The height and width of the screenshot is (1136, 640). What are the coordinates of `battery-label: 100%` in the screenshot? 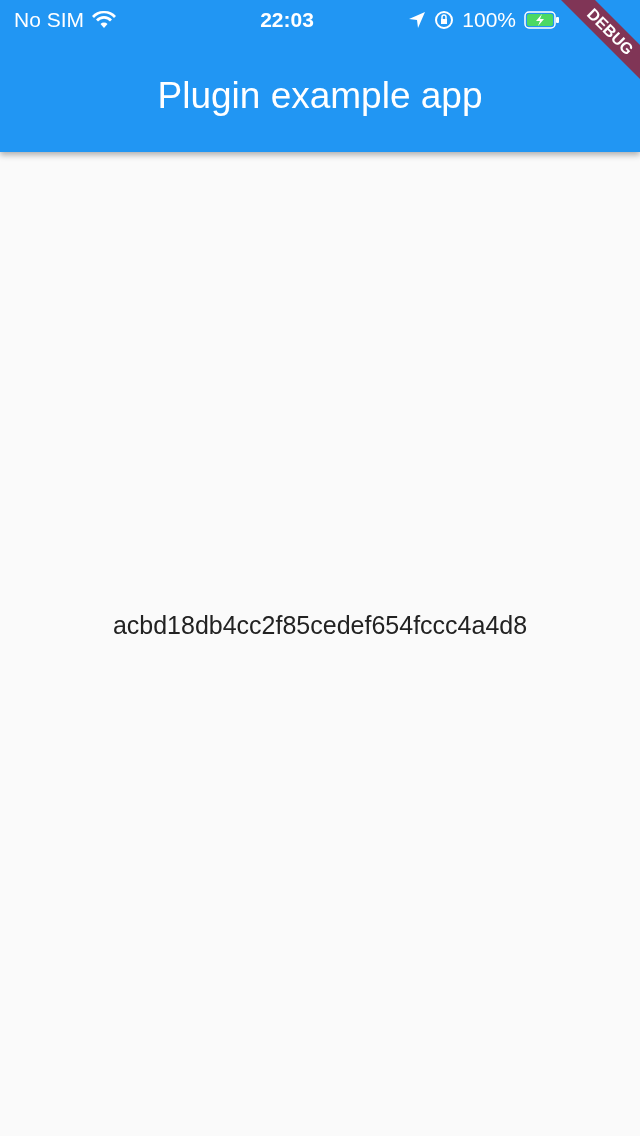 It's located at (489, 20).